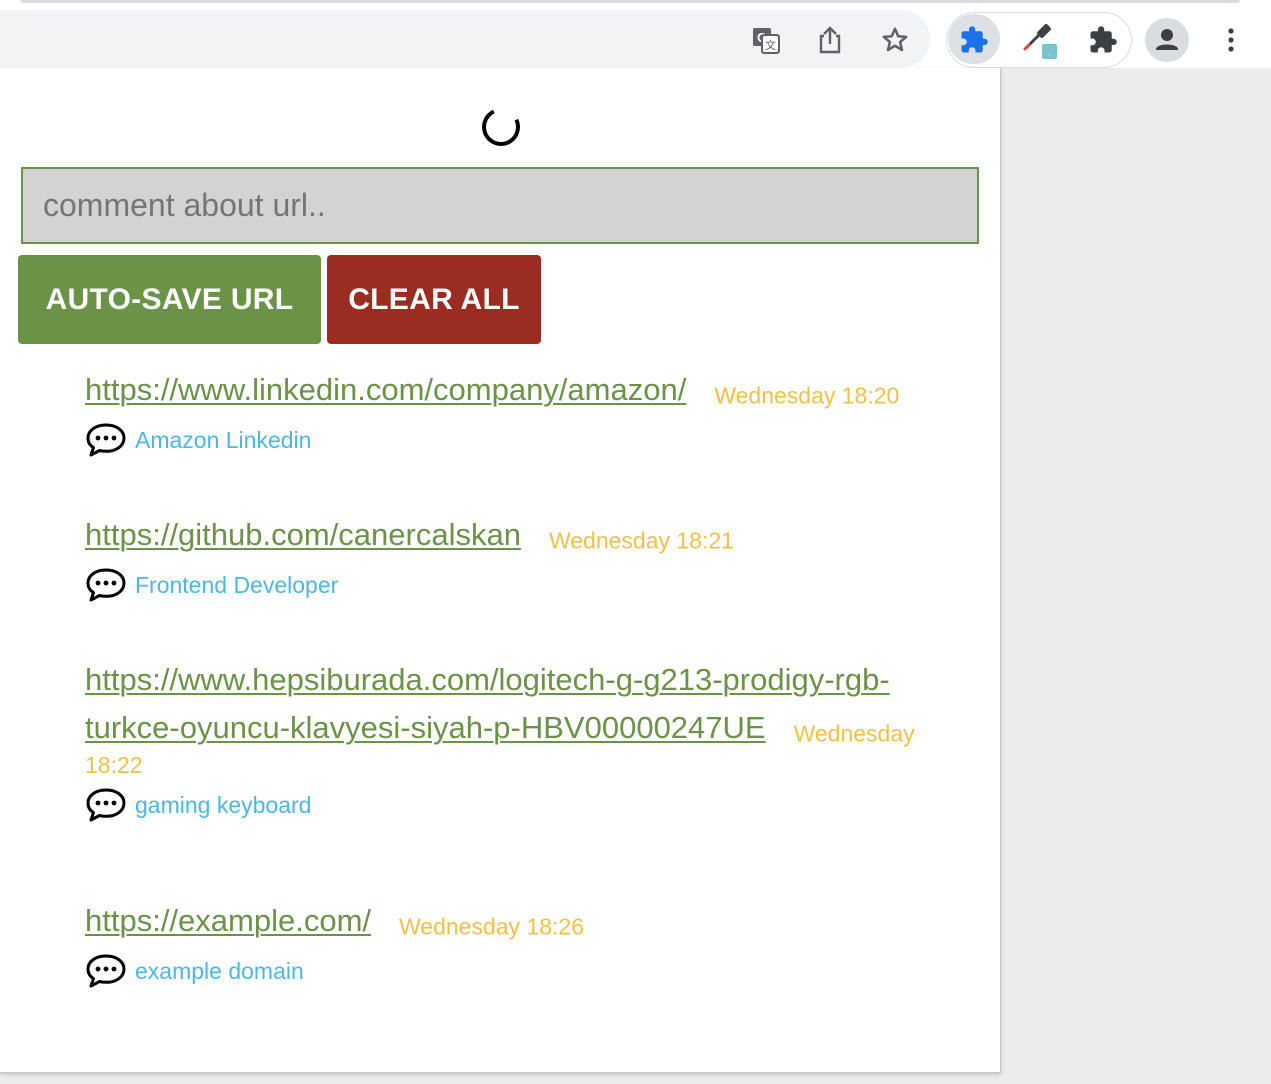  What do you see at coordinates (830, 40) in the screenshot?
I see `share-icon` at bounding box center [830, 40].